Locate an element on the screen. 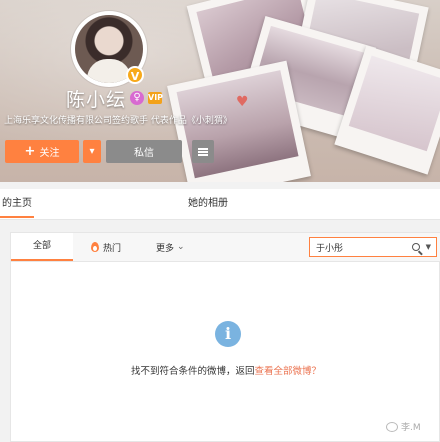 Image resolution: width=440 pixels, height=442 pixels. menu-icon is located at coordinates (203, 151).